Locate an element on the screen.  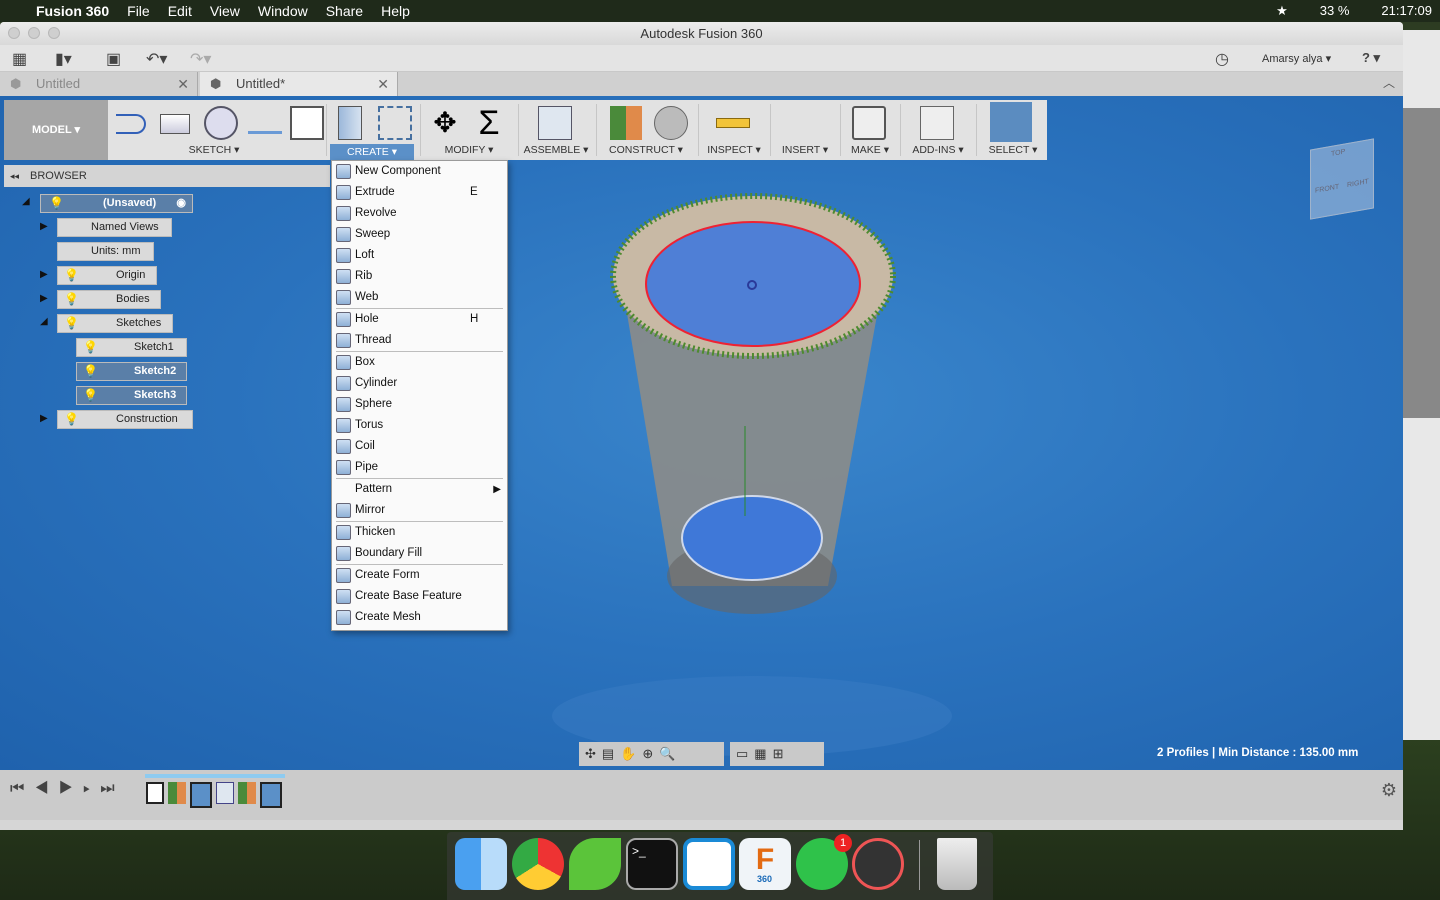
viewcube: TOP FRONT RIGHT is located at coordinates (1342, 179).